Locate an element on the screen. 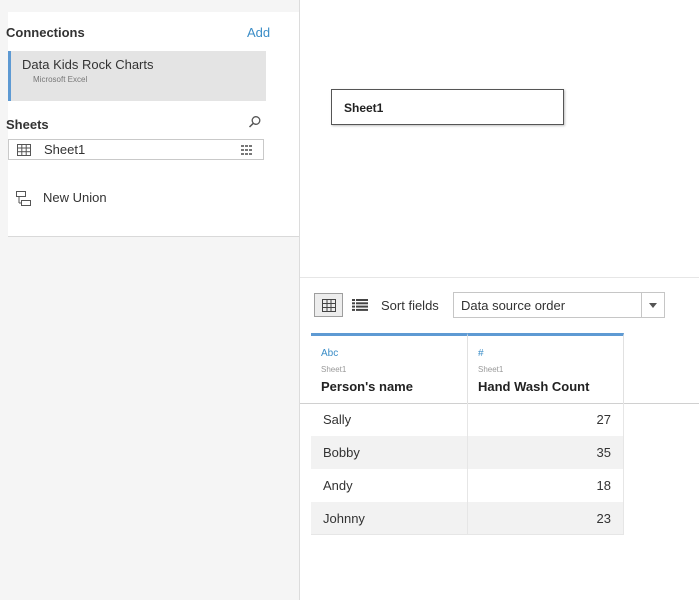 Image resolution: width=699 pixels, height=600 pixels. number-type-icon: # is located at coordinates (481, 353).